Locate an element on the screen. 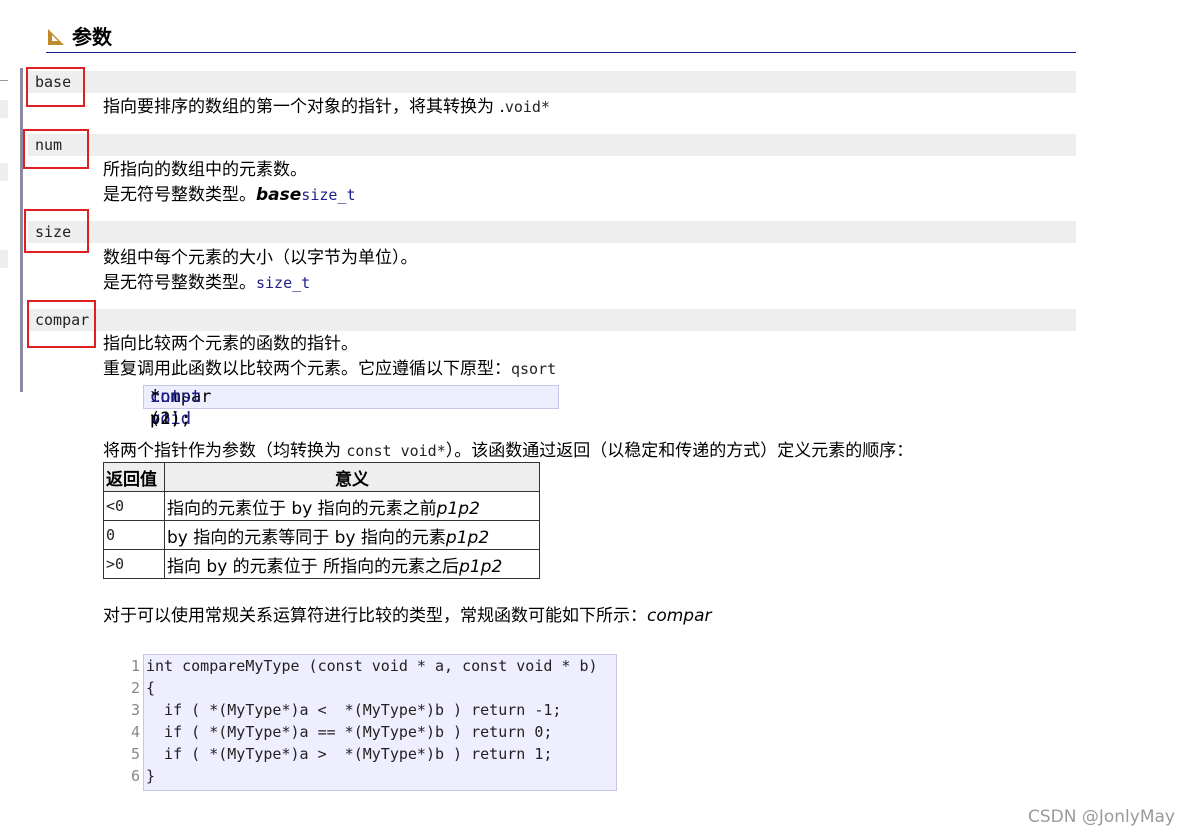  table-header-row: 返回值 意义 is located at coordinates (321, 477).